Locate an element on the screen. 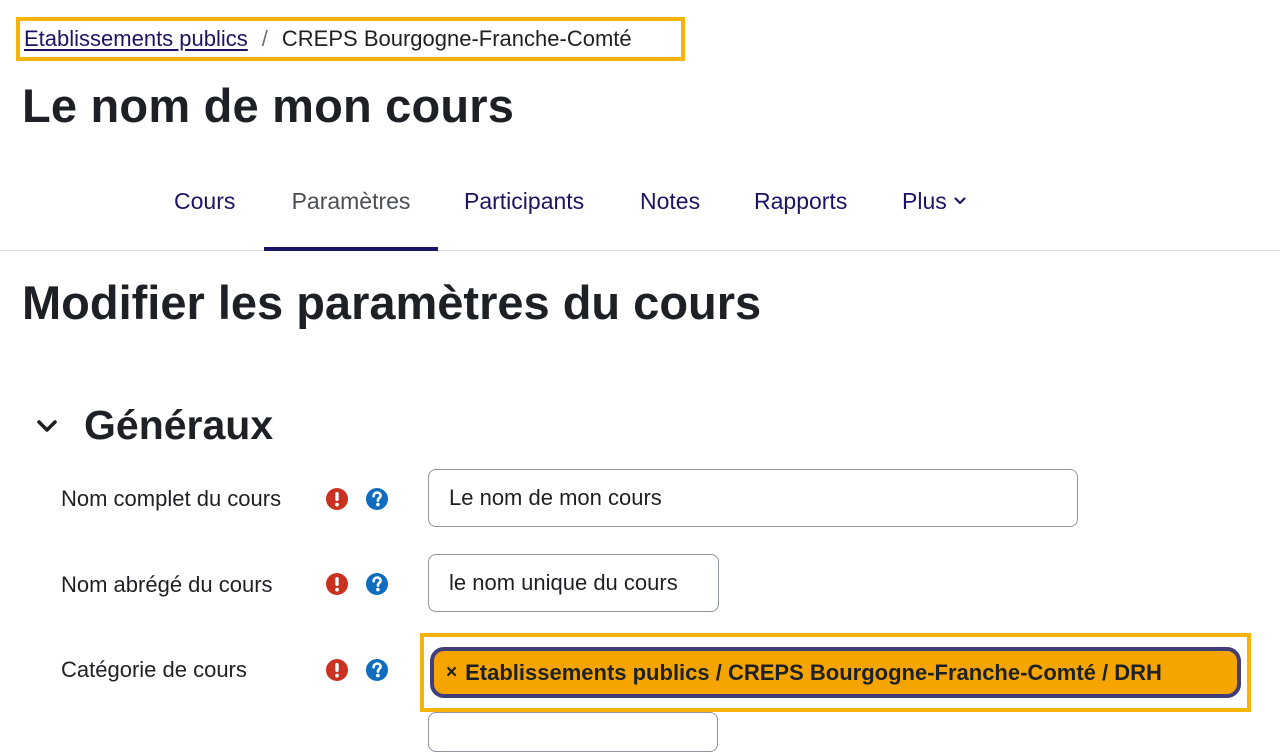 Image resolution: width=1280 pixels, height=752 pixels. course-title: Le nom de mon cours is located at coordinates (268, 105).